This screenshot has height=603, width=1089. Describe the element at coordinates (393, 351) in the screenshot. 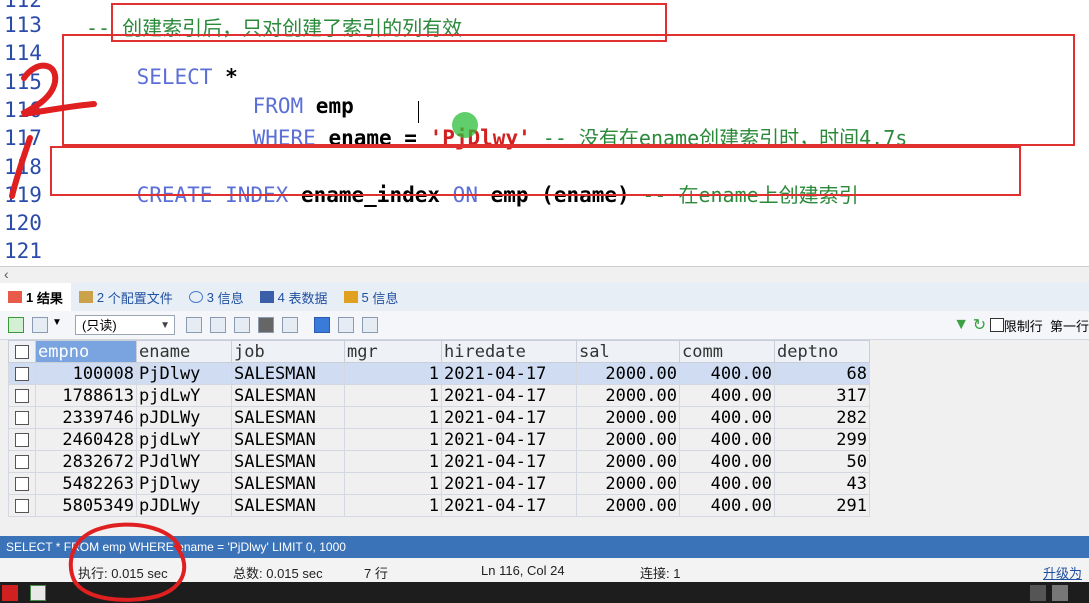

I see `column-header-mgr: mgr` at that location.